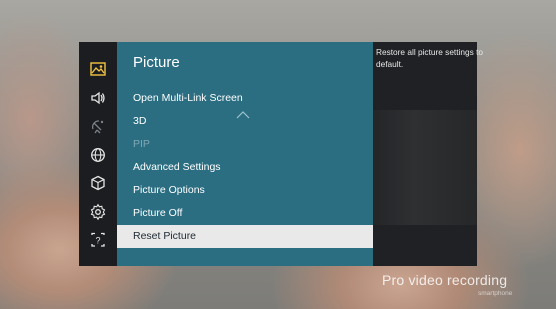 The width and height of the screenshot is (556, 309). I want to click on sidebar-item-picture, so click(98, 69).